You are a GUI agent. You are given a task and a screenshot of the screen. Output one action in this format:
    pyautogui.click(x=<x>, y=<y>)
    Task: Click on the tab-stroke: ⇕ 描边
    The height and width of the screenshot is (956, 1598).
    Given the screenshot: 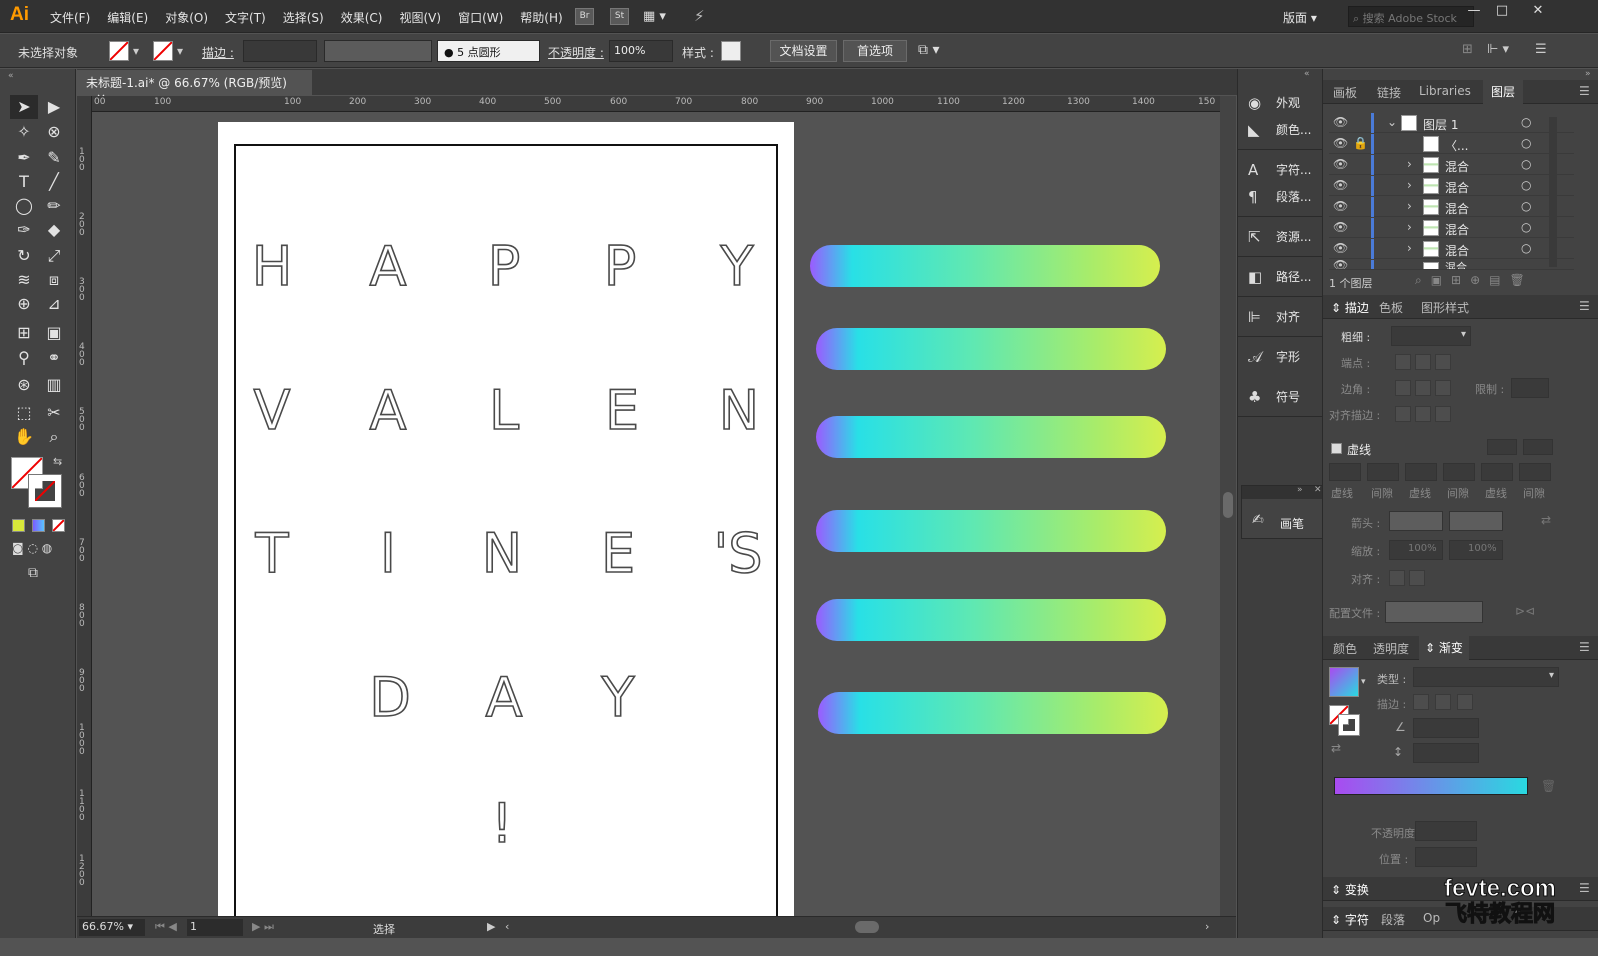 What is the action you would take?
    pyautogui.click(x=1350, y=307)
    